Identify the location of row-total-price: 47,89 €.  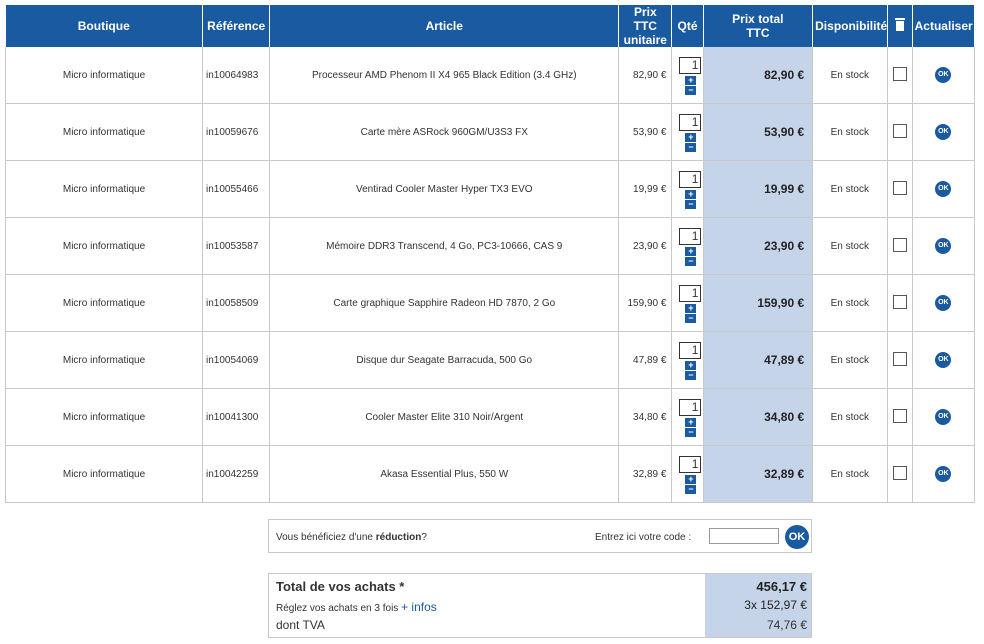
(758, 360).